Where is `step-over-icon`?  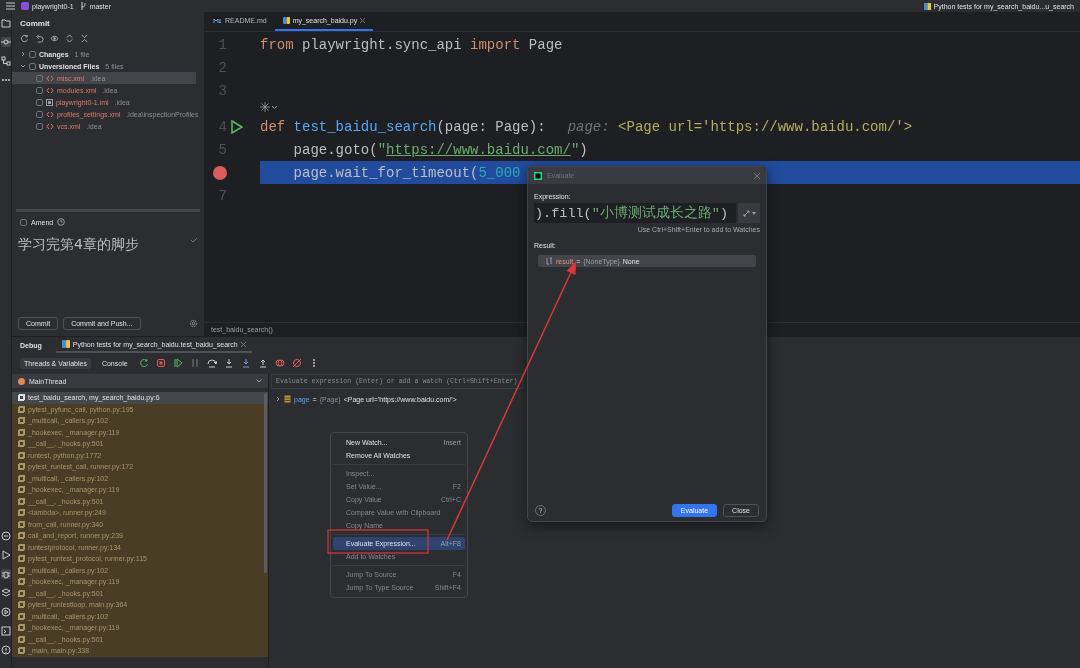 step-over-icon is located at coordinates (211, 363).